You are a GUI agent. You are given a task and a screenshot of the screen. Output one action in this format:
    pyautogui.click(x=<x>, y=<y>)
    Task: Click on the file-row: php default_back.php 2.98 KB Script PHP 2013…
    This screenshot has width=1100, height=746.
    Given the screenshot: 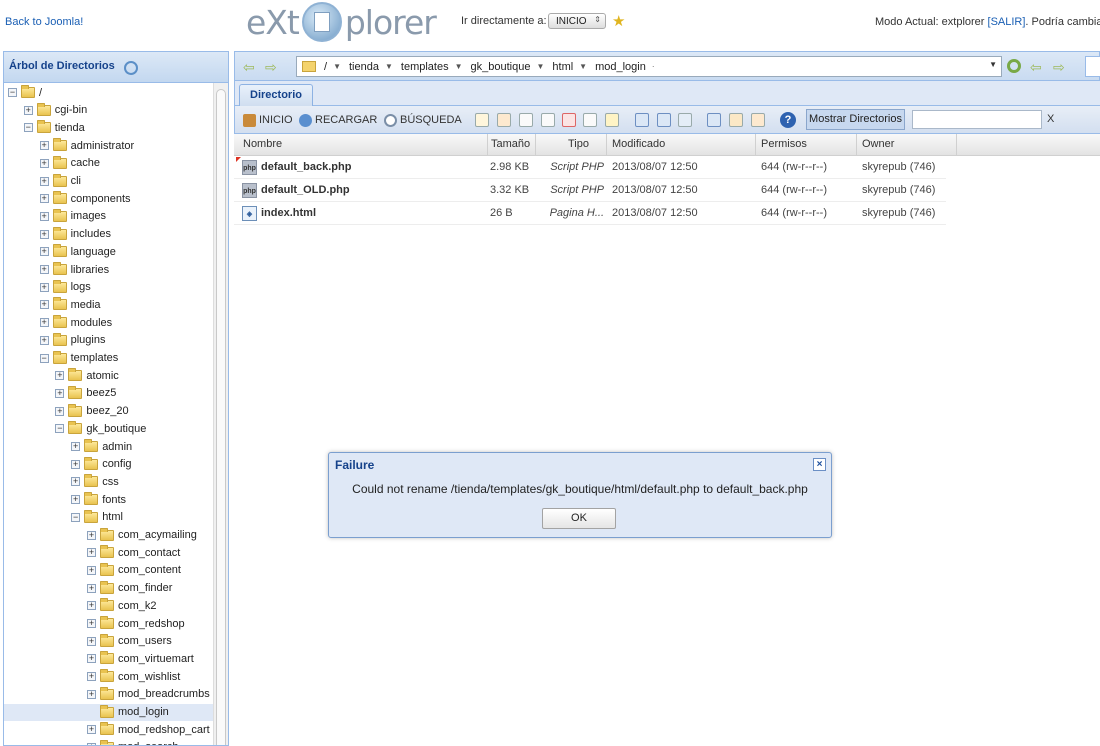 What is the action you would take?
    pyautogui.click(x=590, y=167)
    